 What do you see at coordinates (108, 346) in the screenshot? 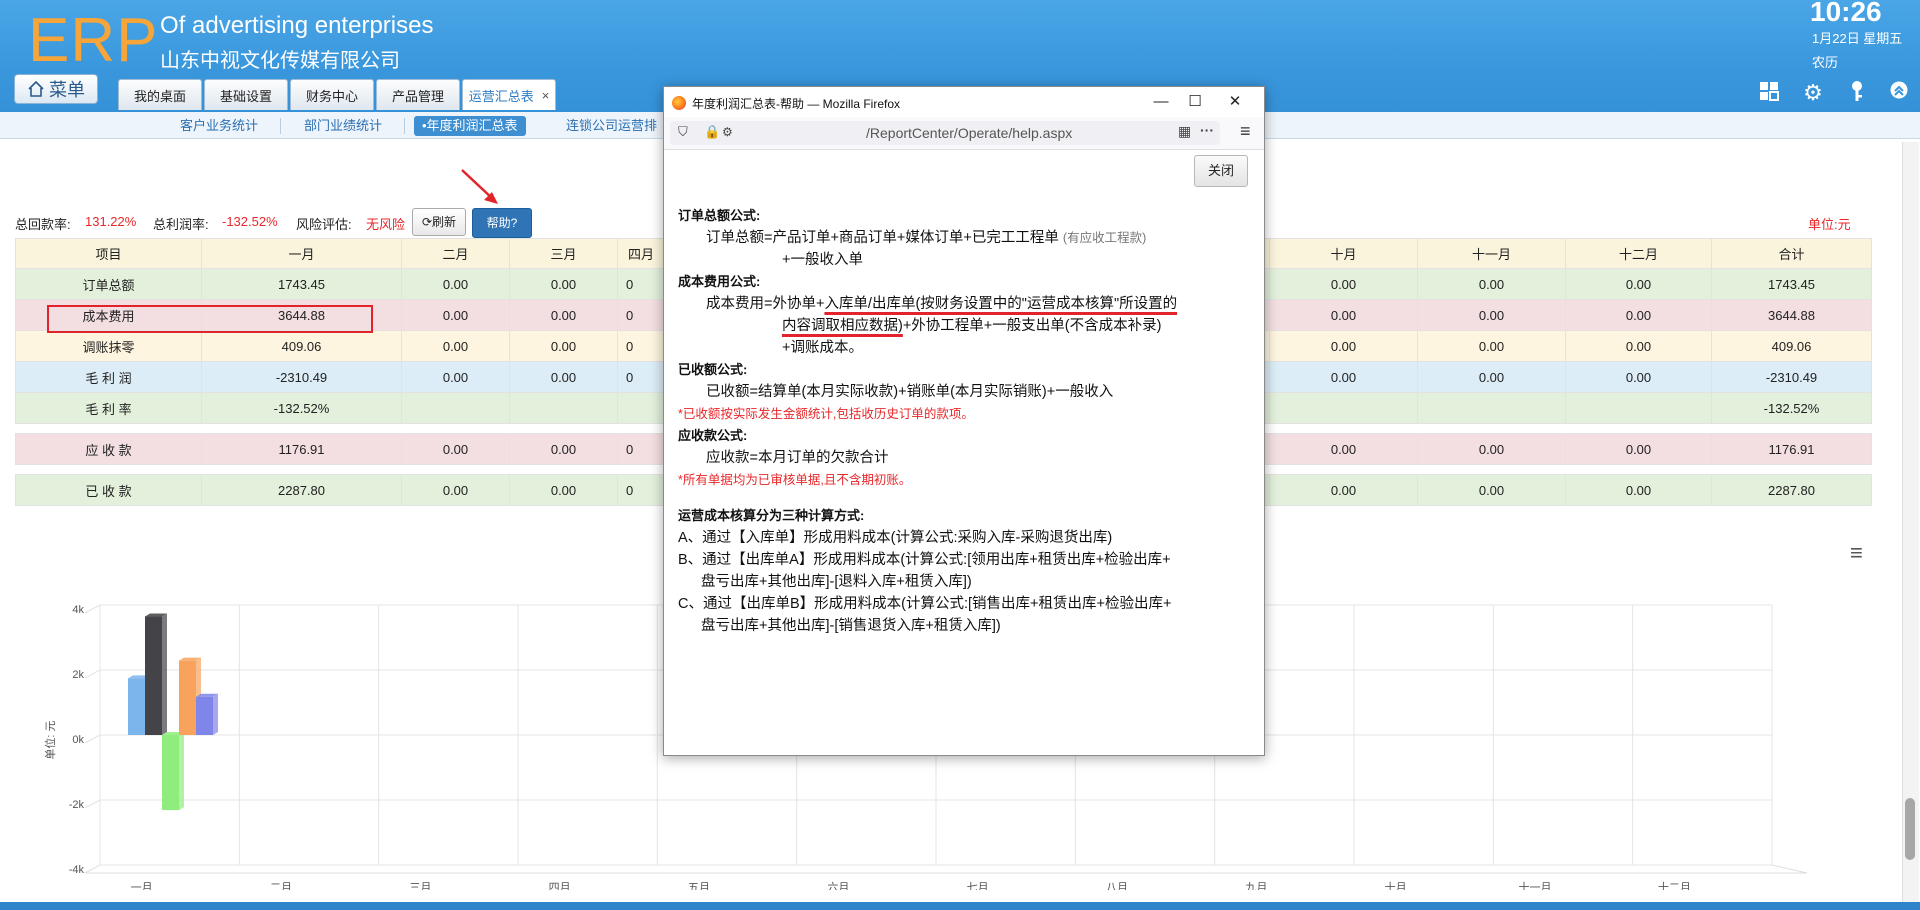
I see `row-label: 调账抹零` at bounding box center [108, 346].